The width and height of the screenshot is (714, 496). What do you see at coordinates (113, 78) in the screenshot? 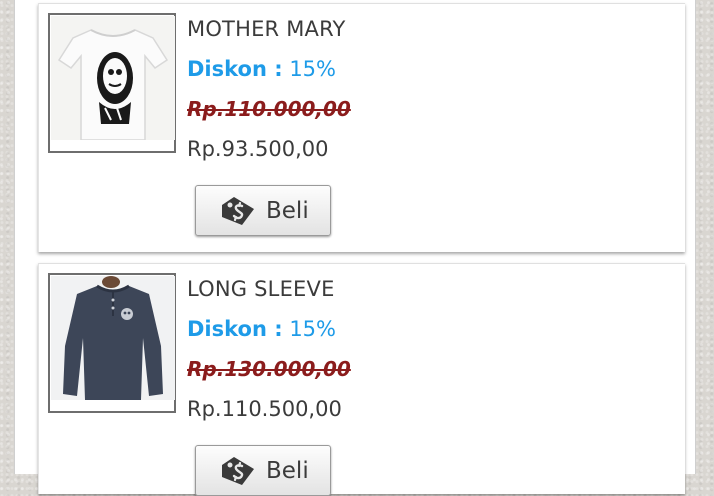
I see `tshirt-image` at bounding box center [113, 78].